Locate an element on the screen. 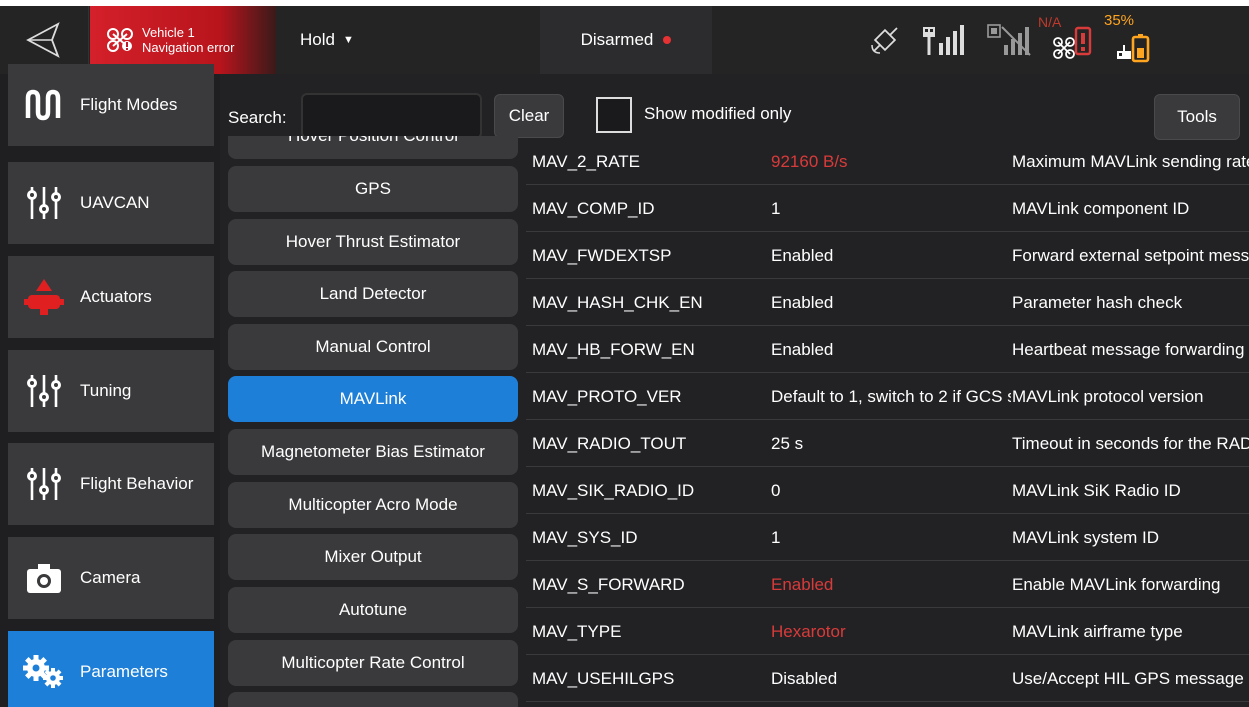 The image size is (1249, 707). nav-label: Camera is located at coordinates (110, 577).